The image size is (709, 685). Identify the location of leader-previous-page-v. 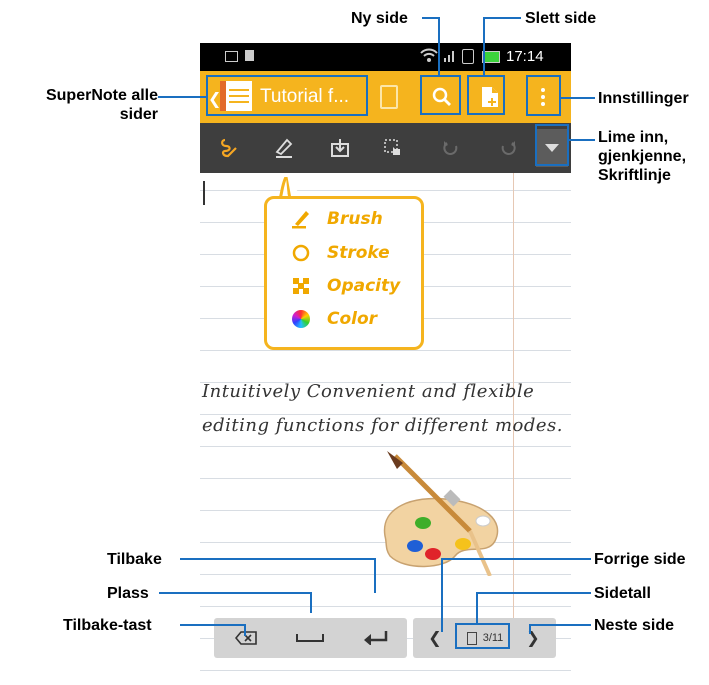
(442, 595).